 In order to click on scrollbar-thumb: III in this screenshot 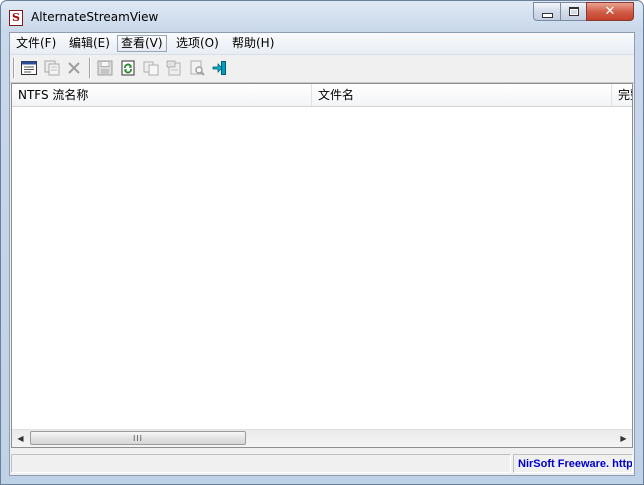, I will do `click(138, 438)`.